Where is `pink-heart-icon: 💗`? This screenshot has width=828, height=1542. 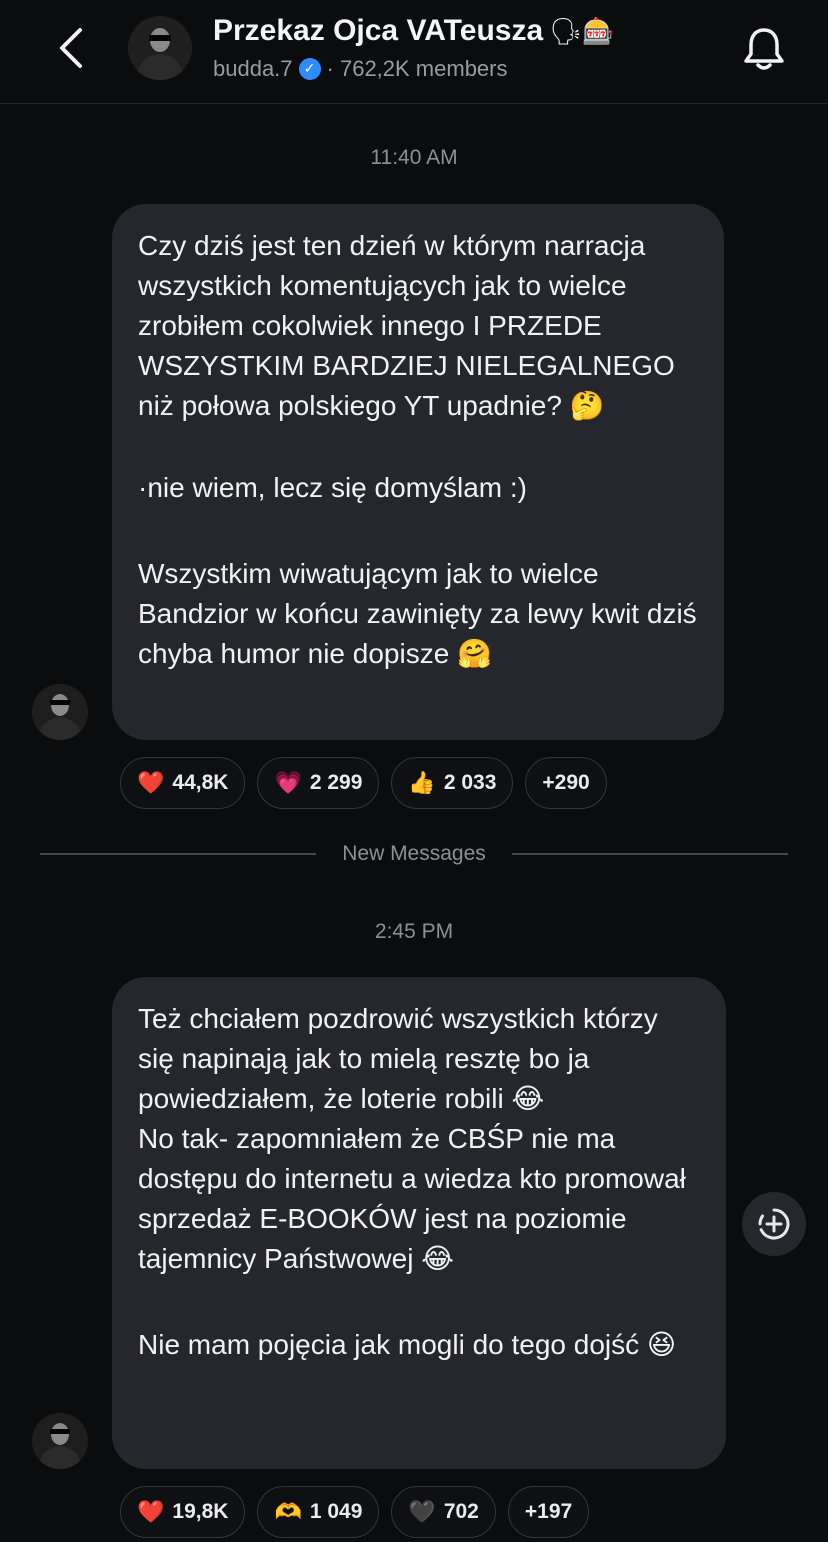
pink-heart-icon: 💗 is located at coordinates (288, 783).